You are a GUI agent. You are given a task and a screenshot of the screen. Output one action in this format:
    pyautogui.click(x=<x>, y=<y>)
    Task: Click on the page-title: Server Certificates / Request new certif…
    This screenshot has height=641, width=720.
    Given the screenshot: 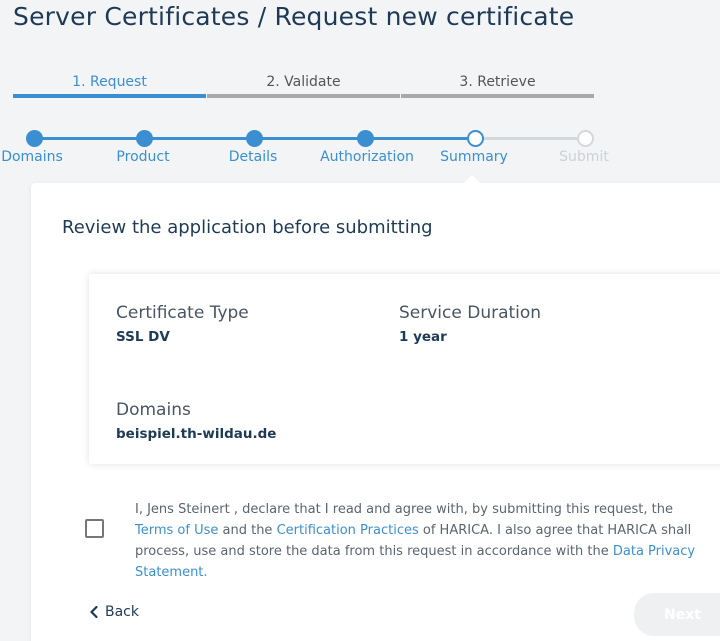 What is the action you would take?
    pyautogui.click(x=294, y=16)
    